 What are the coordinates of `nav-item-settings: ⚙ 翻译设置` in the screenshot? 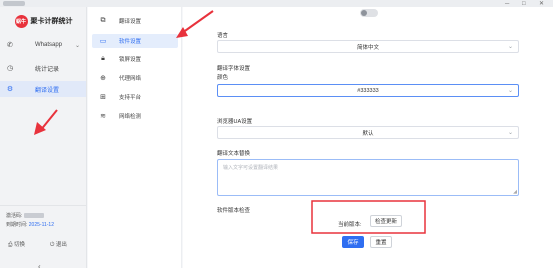 It's located at (43, 89).